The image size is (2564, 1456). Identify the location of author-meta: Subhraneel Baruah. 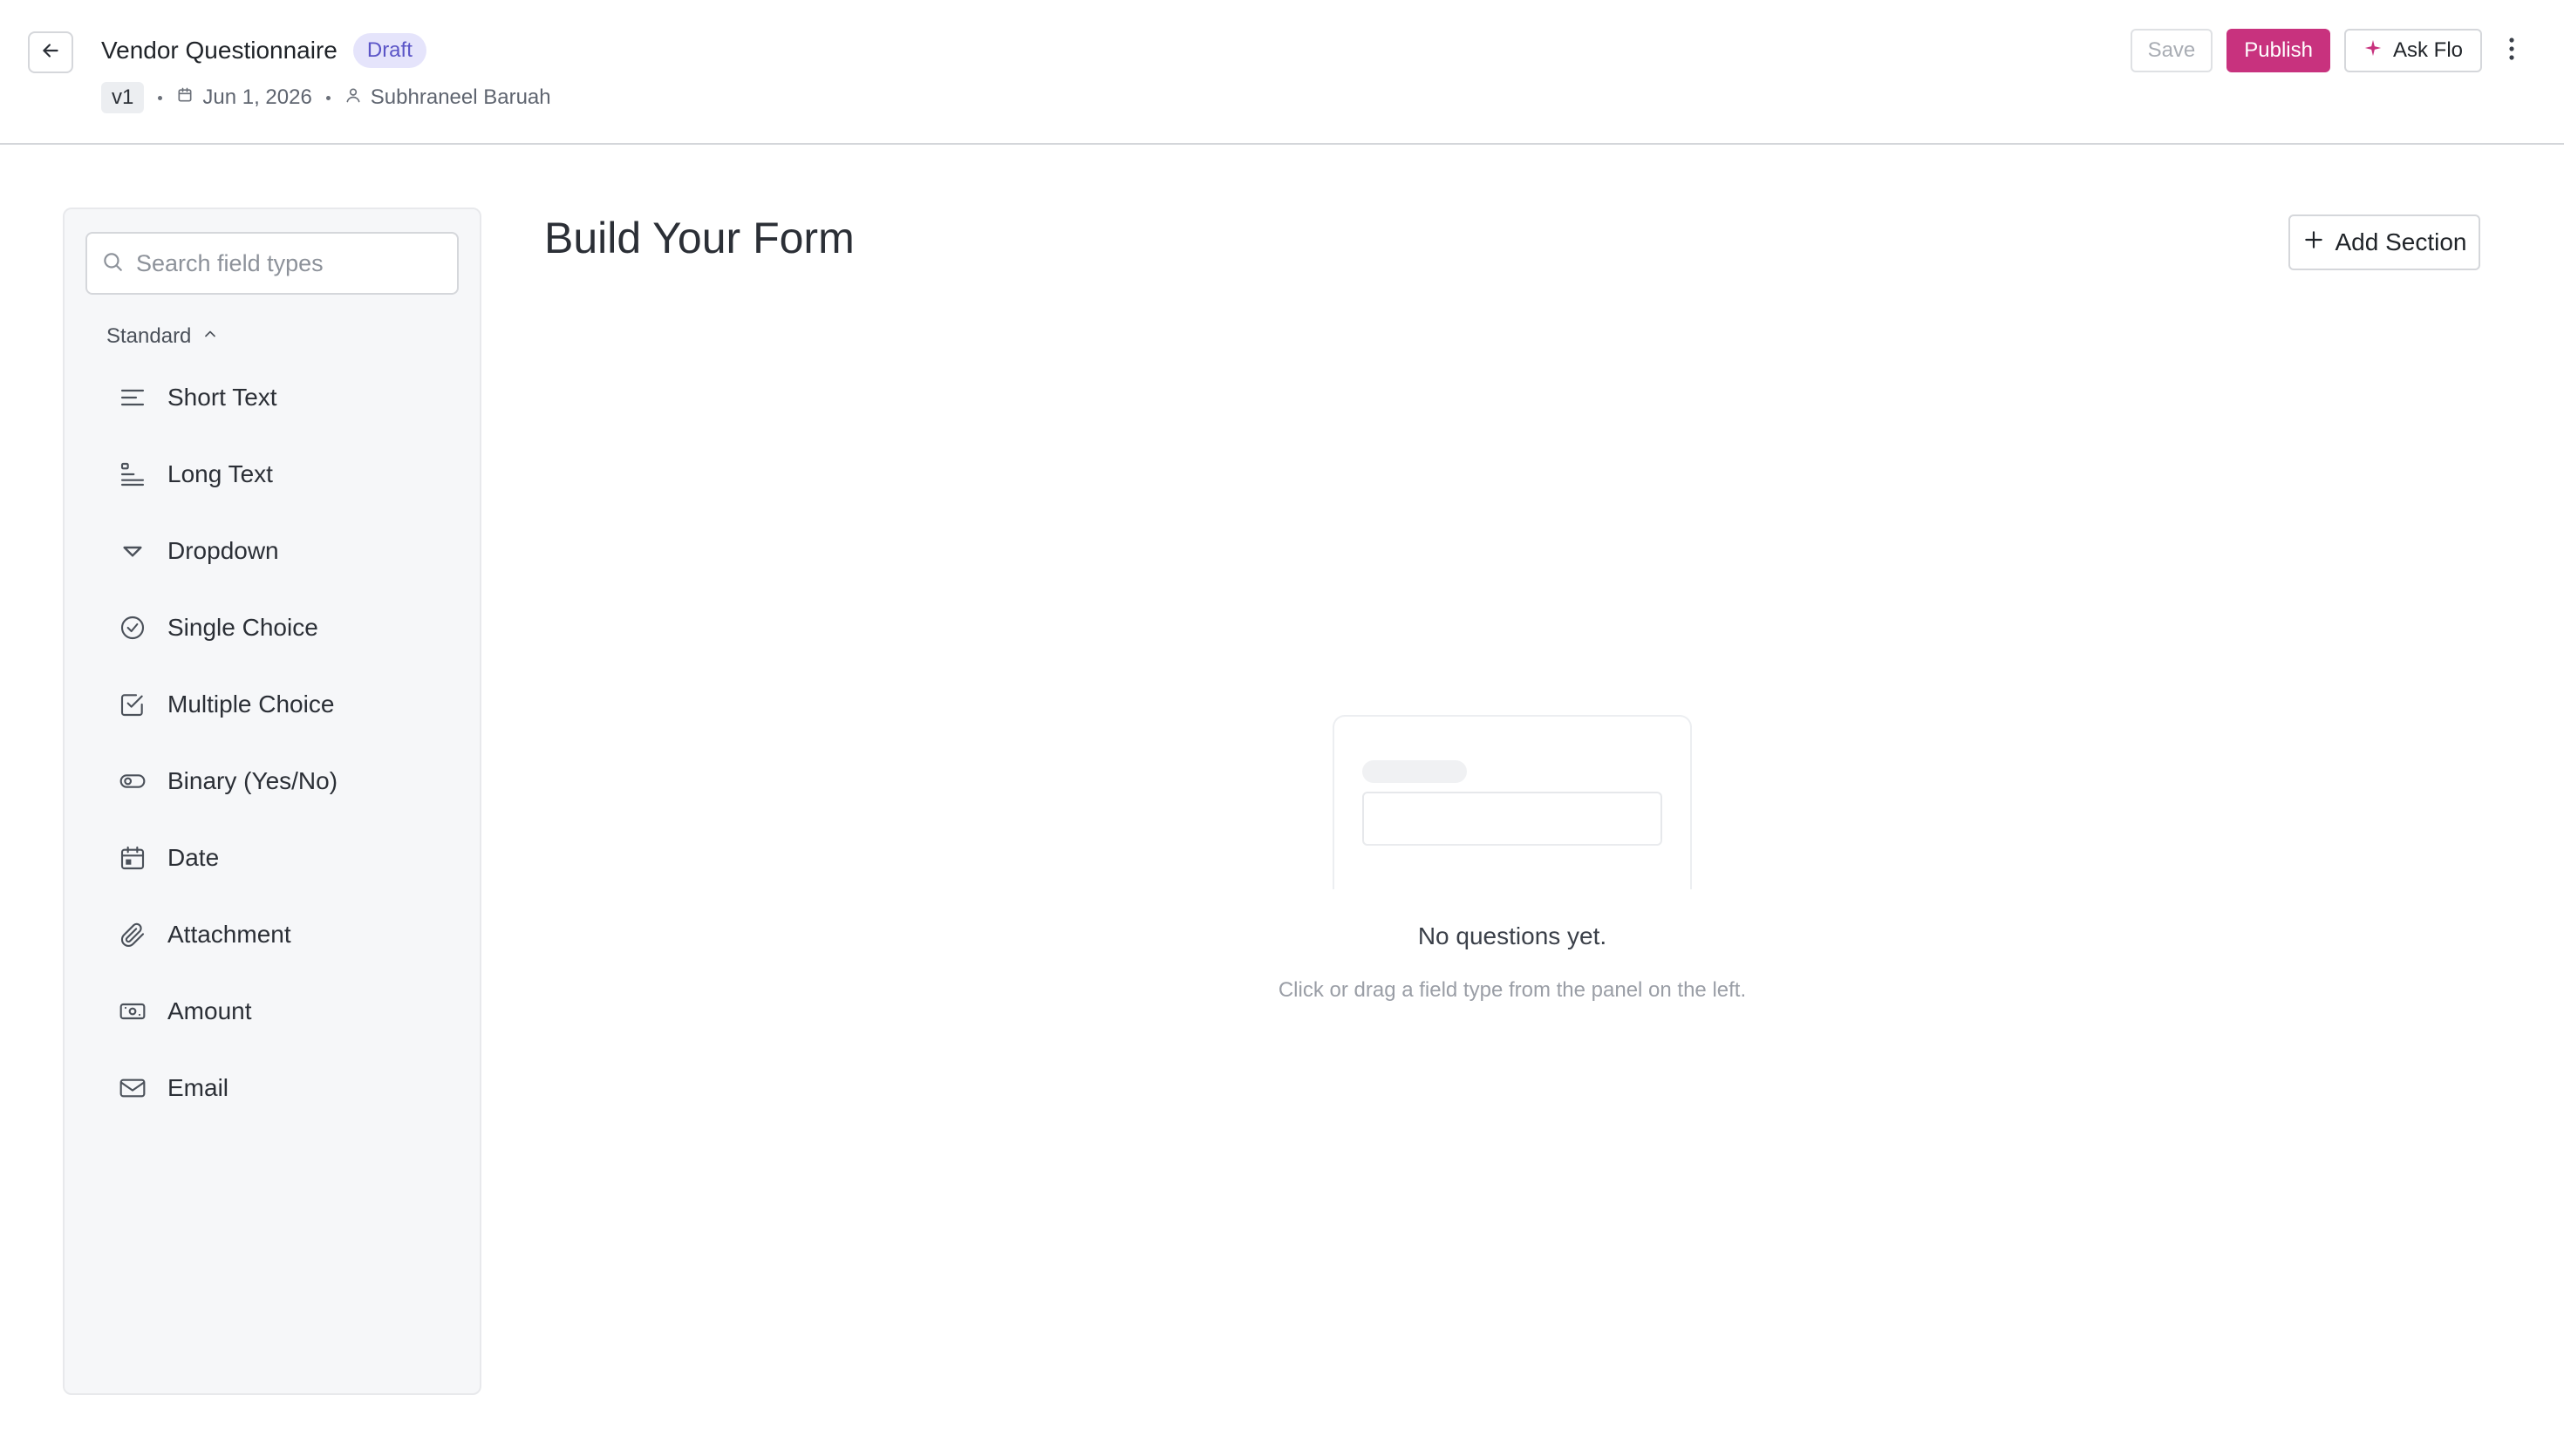
(447, 97).